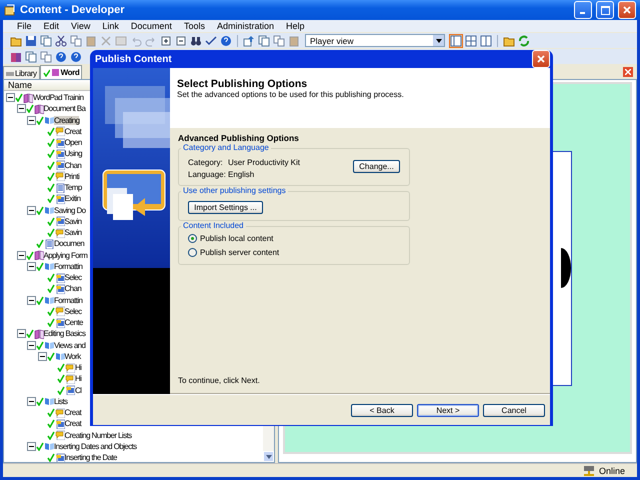 This screenshot has width=640, height=480. What do you see at coordinates (73, 323) in the screenshot?
I see `tree-item: Cente` at bounding box center [73, 323].